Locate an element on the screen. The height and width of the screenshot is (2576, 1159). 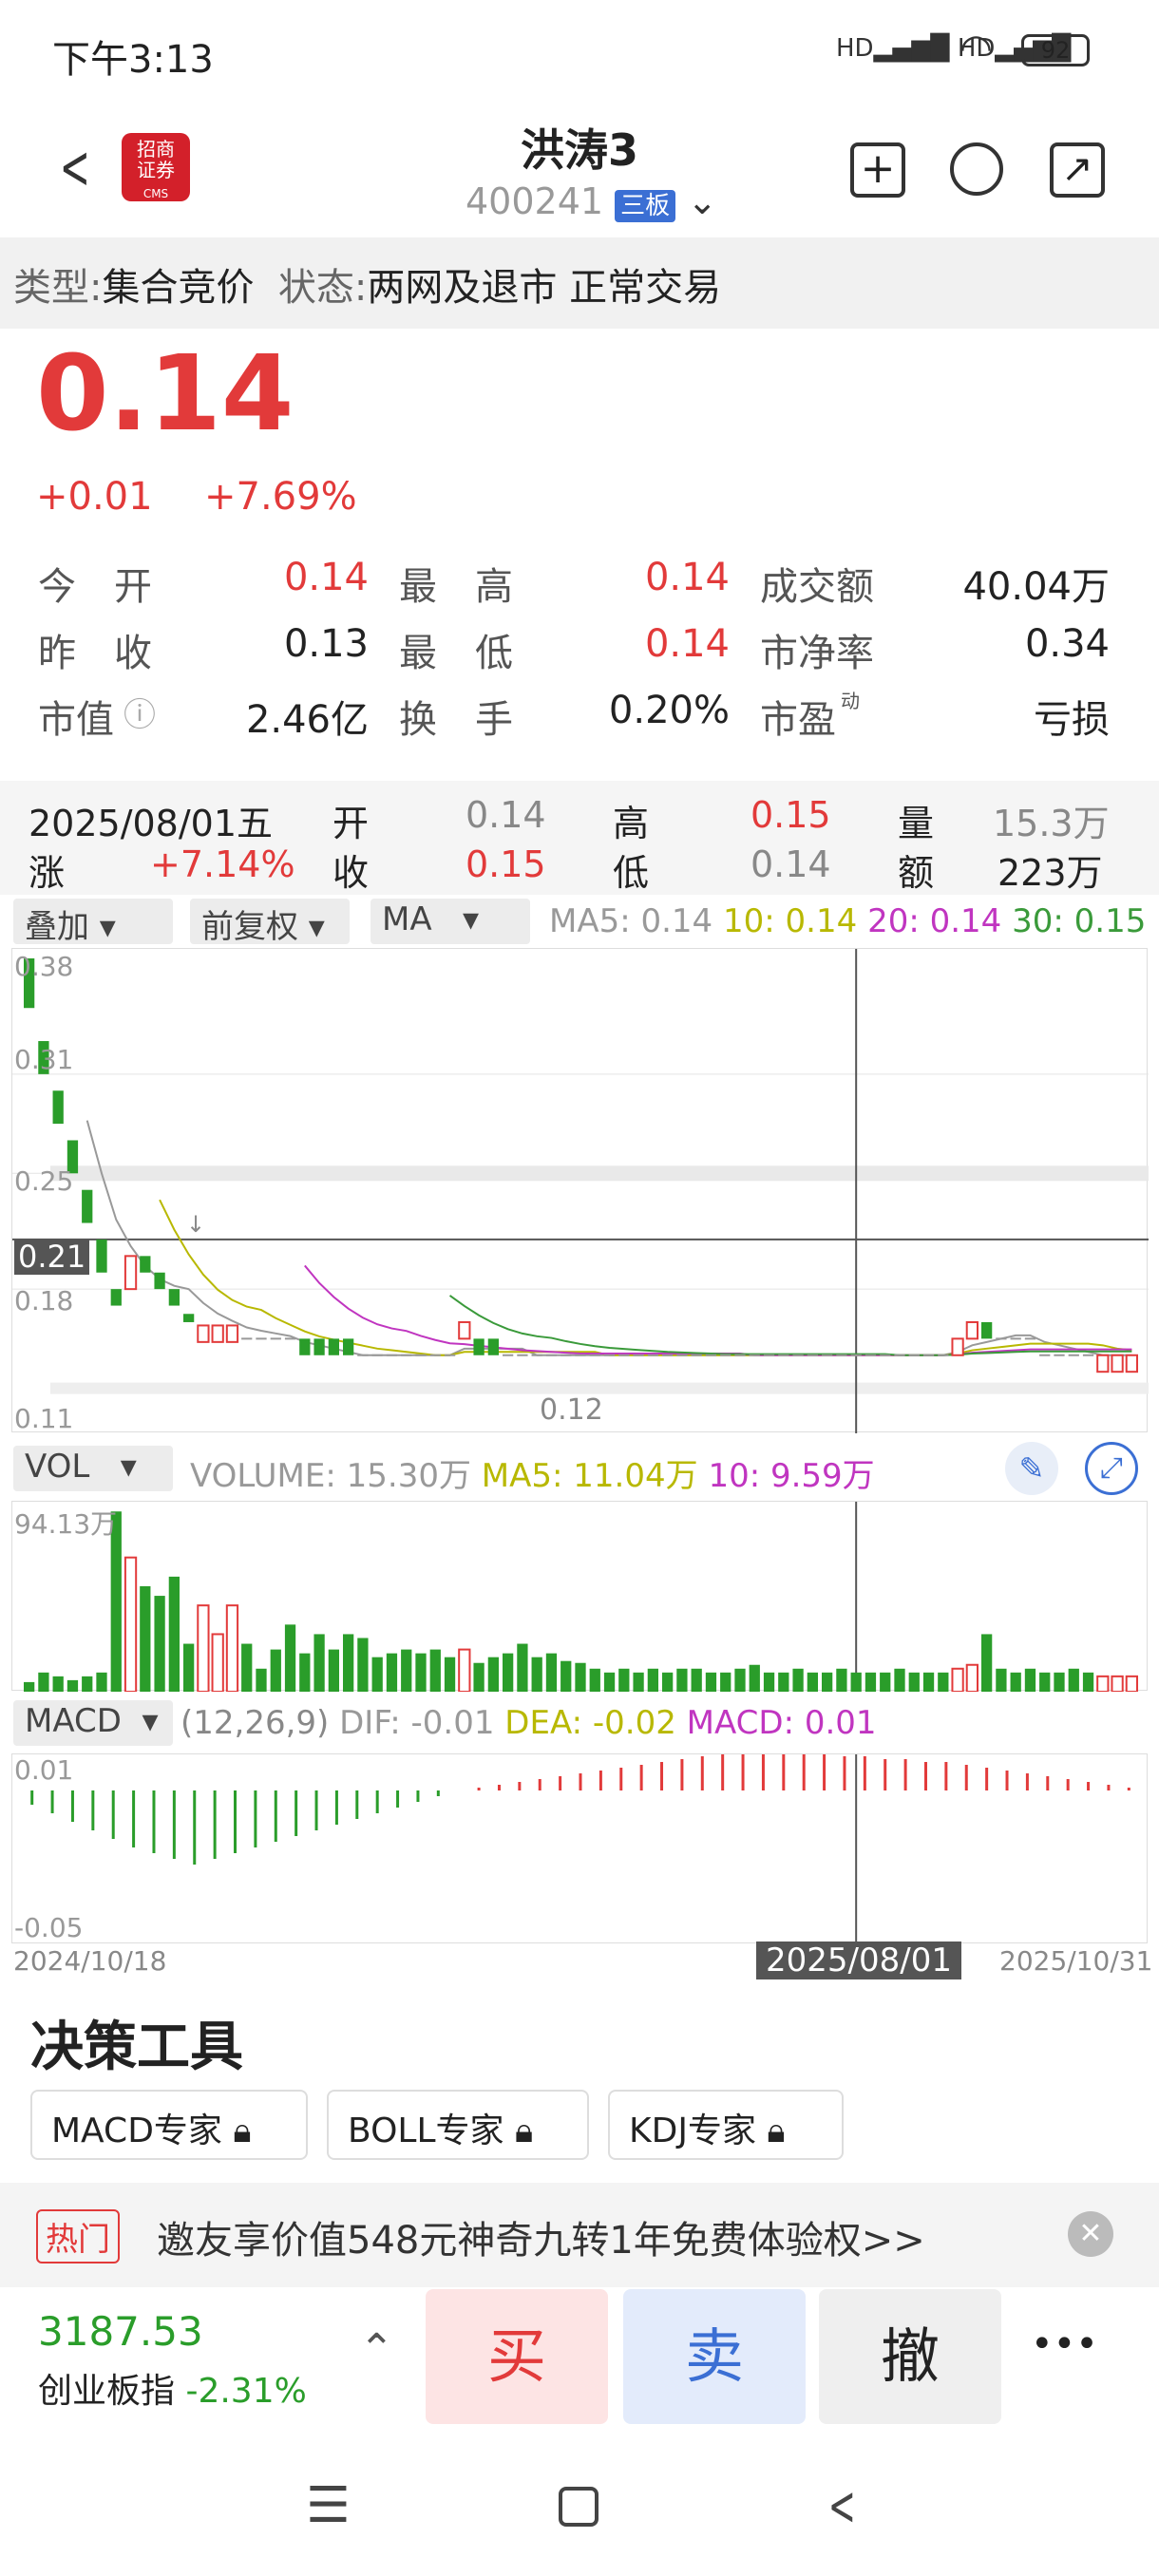
quote-value: 40.04万 is located at coordinates (1036, 587).